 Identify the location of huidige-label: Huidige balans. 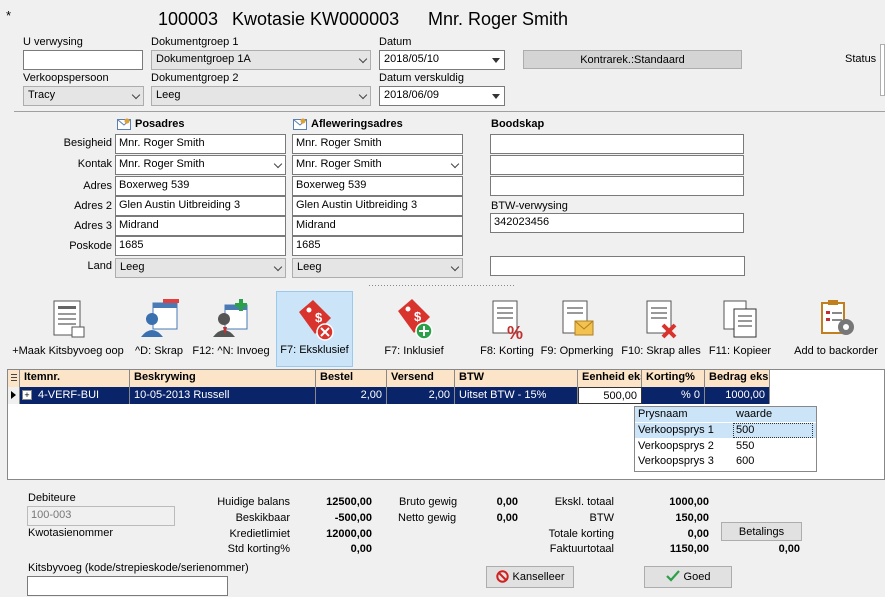
(253, 502).